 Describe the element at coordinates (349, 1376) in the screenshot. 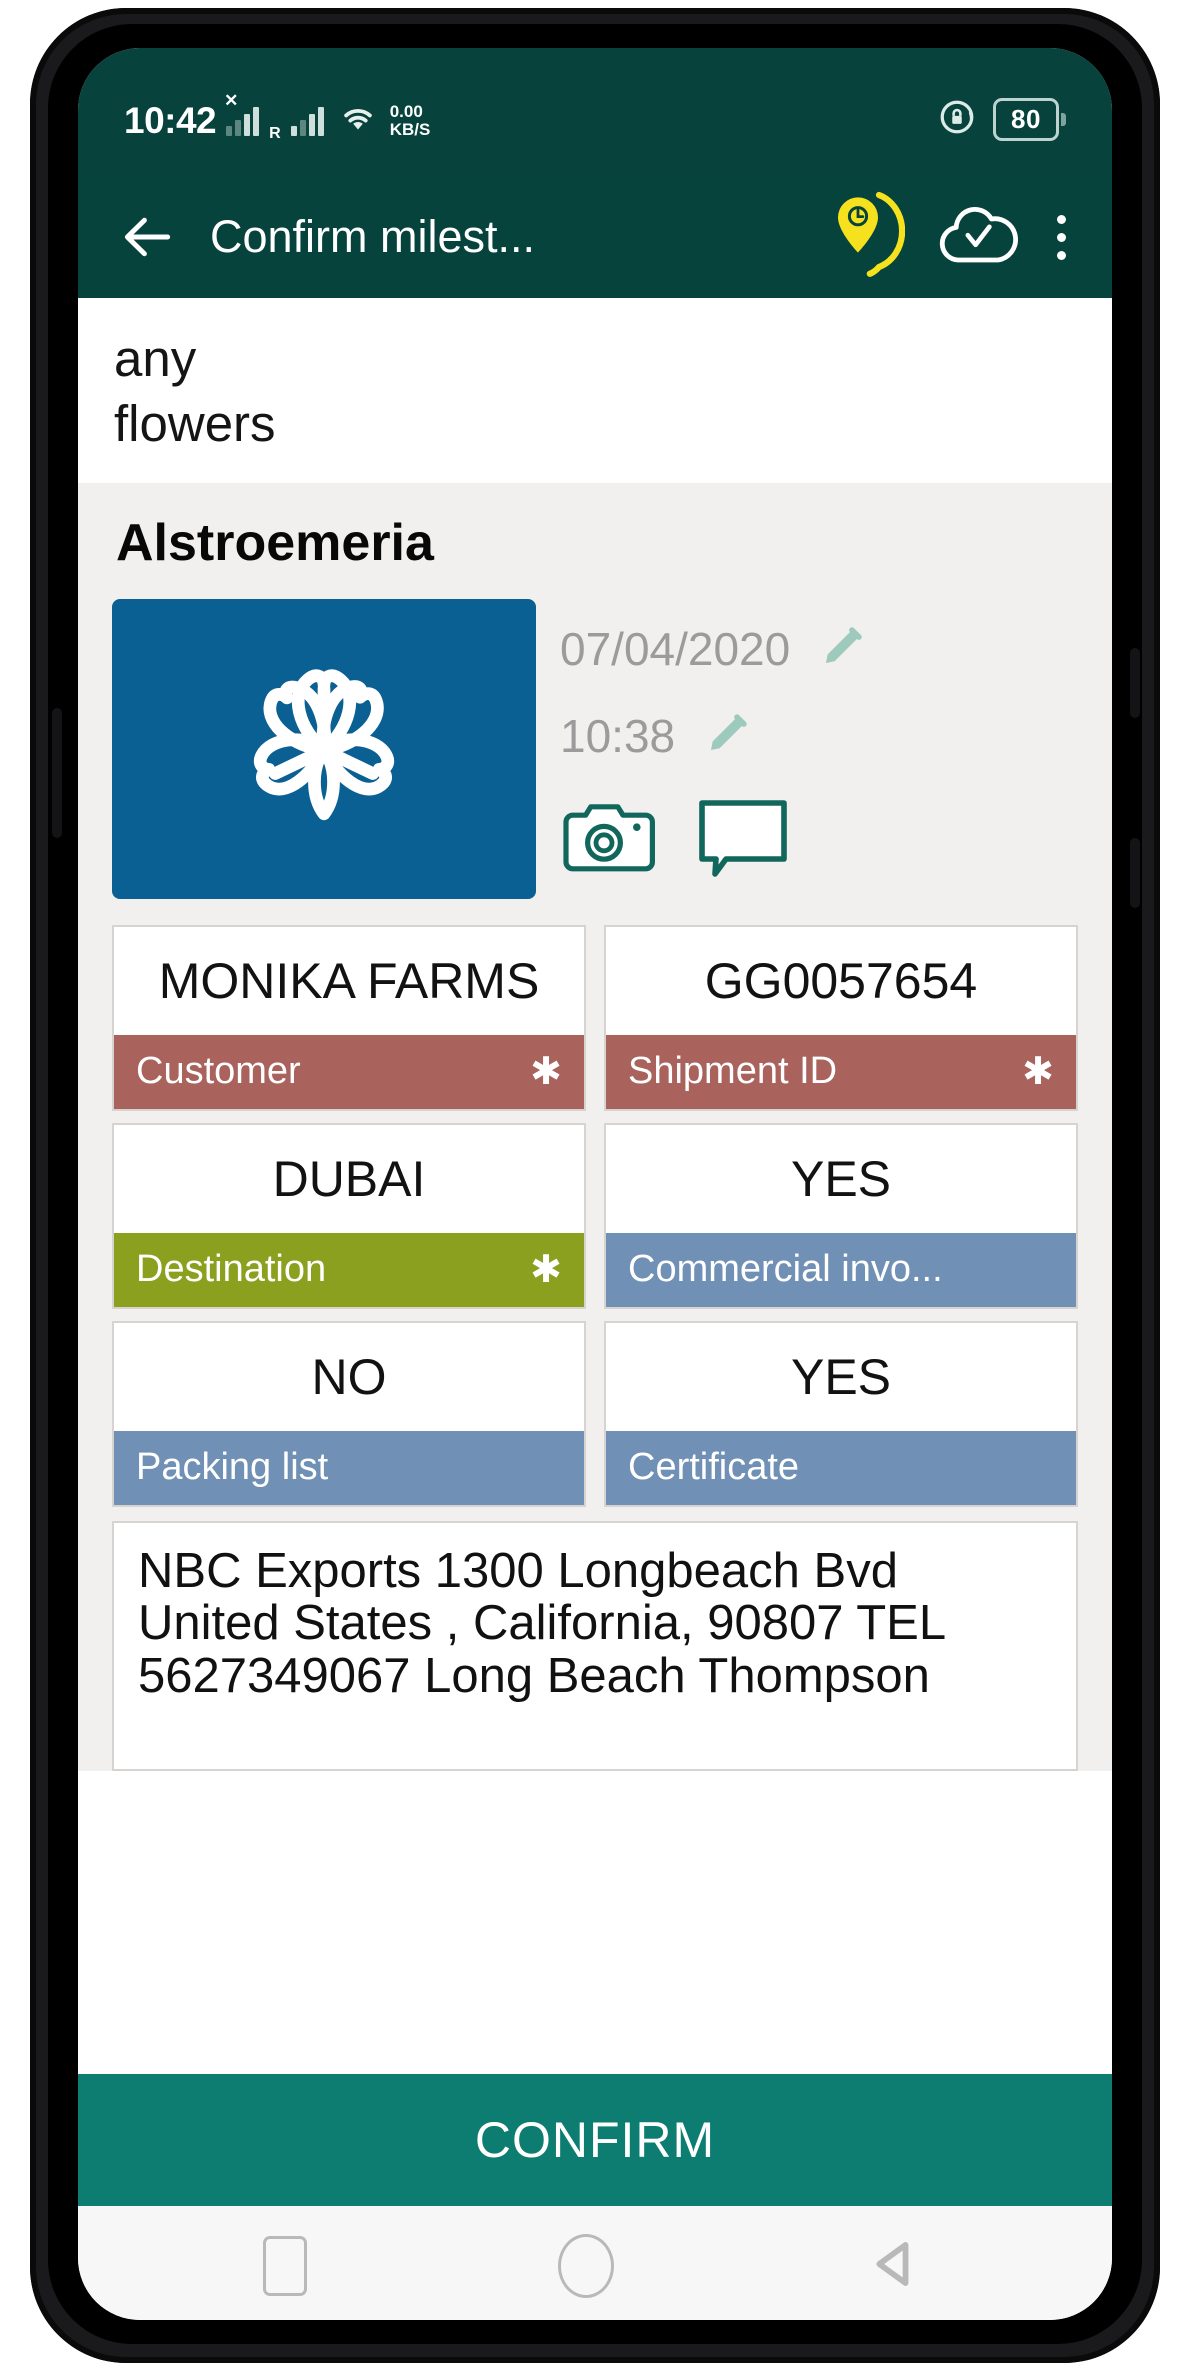

I see `field-value: NO` at that location.